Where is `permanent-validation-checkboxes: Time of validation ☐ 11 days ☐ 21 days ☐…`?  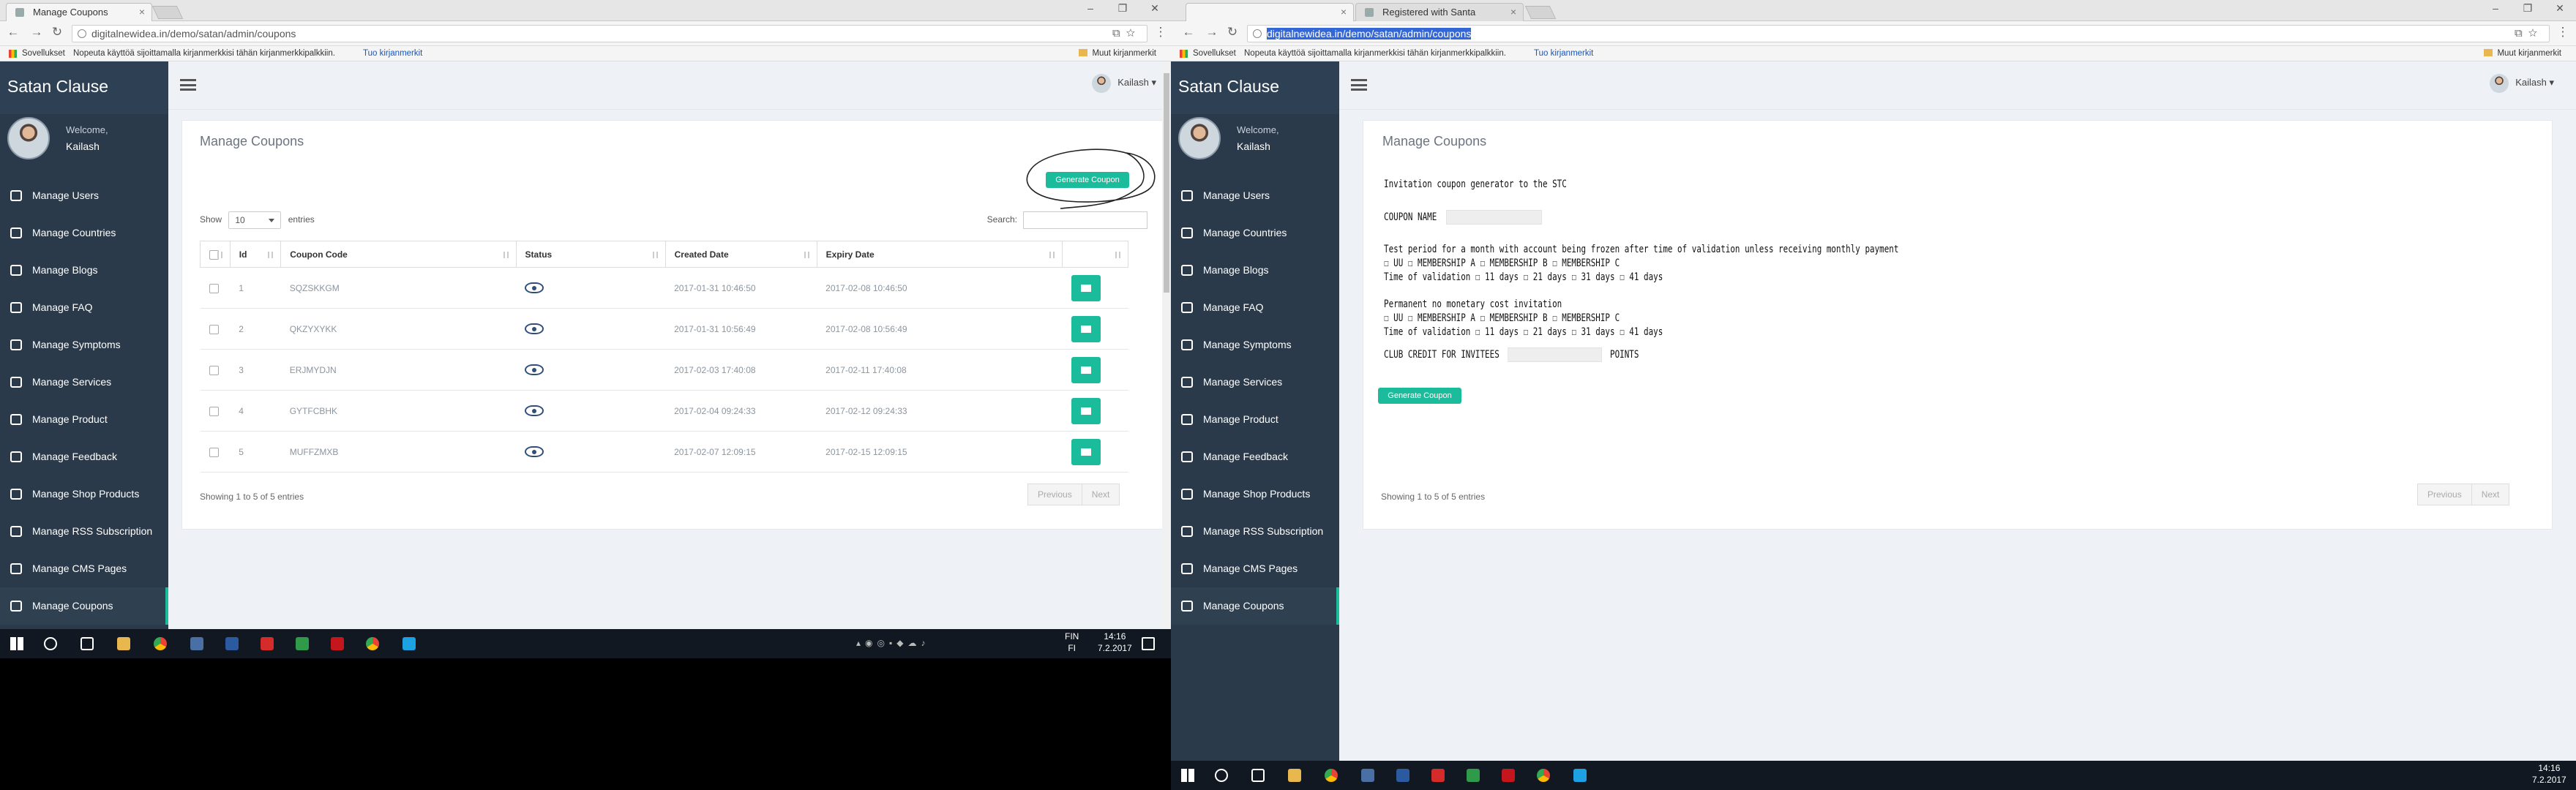 permanent-validation-checkboxes: Time of validation ☐ 11 days ☐ 21 days ☐… is located at coordinates (1641, 332).